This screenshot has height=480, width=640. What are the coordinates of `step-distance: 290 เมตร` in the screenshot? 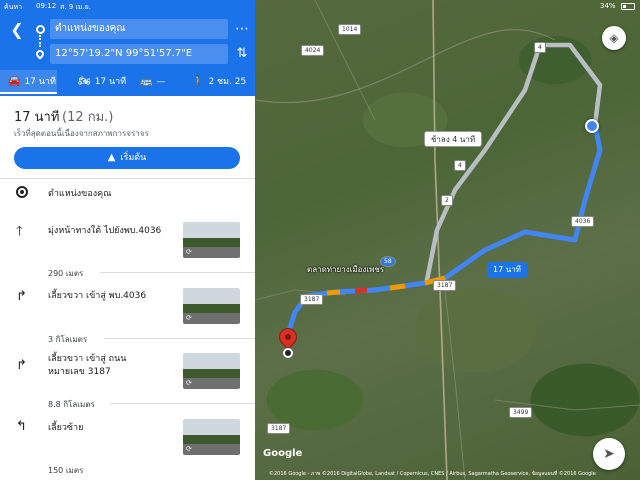 It's located at (66, 273).